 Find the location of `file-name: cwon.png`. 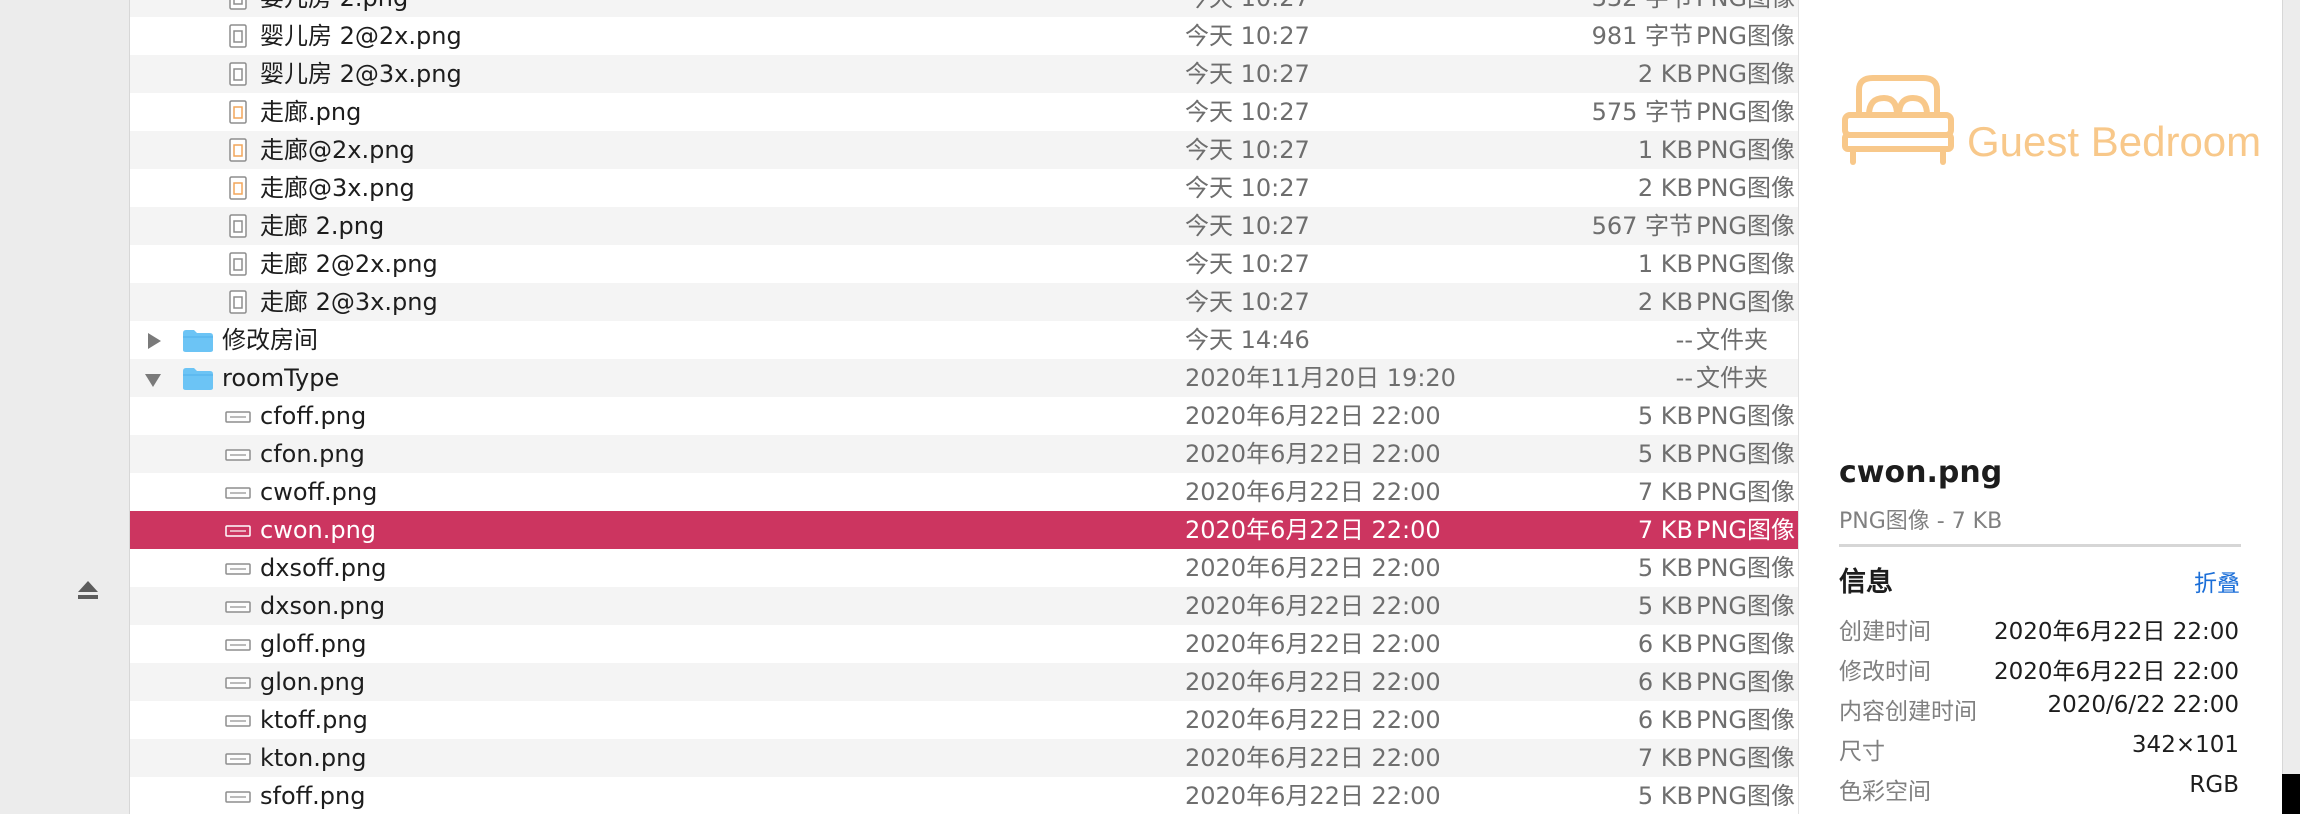

file-name: cwon.png is located at coordinates (318, 530).